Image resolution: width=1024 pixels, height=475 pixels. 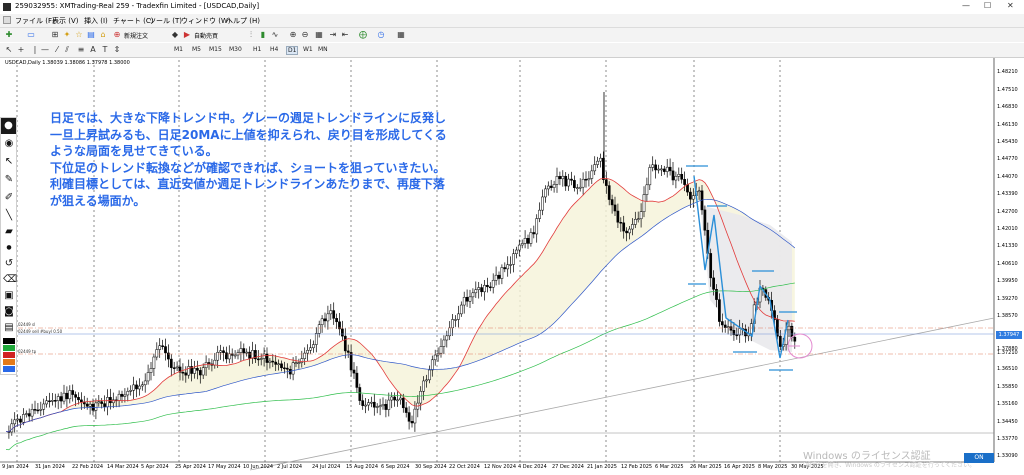 I want to click on indicators-icon: ⨁, so click(x=363, y=35).